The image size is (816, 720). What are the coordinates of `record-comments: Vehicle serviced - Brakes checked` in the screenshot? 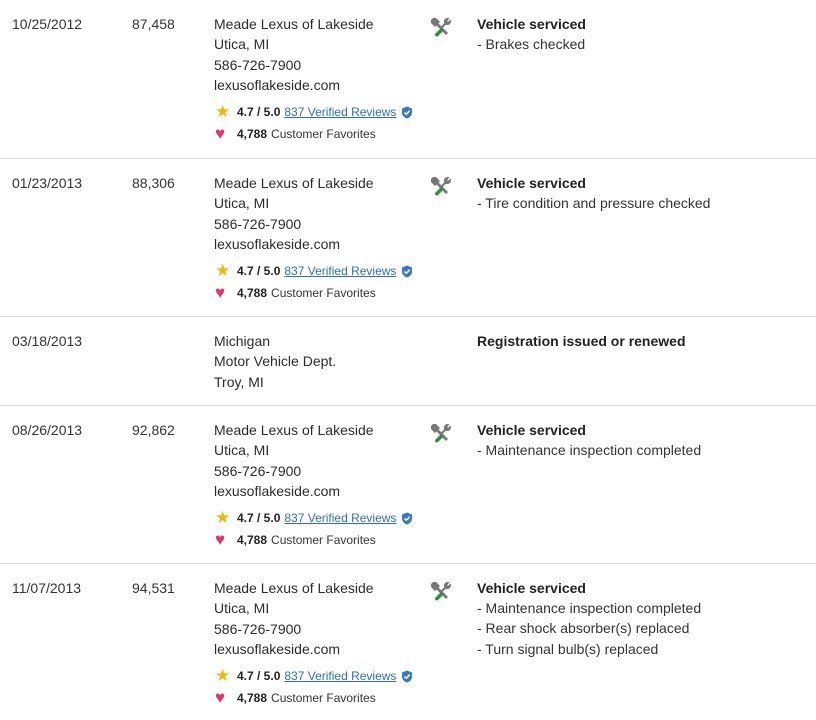 It's located at (640, 34).